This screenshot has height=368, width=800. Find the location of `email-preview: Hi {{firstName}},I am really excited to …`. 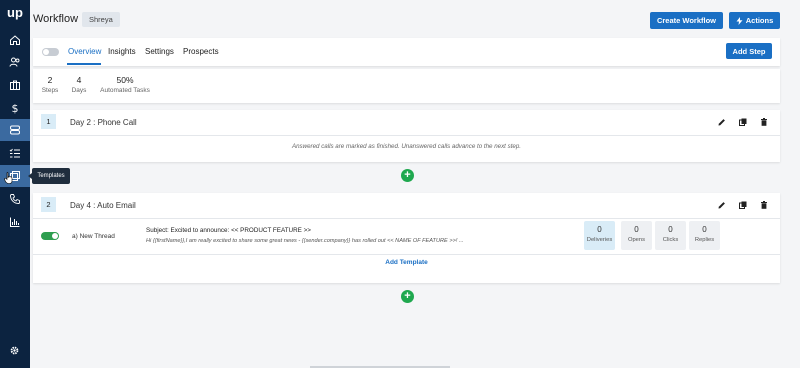

email-preview: Hi {{firstName}},I am really excited to … is located at coordinates (305, 241).